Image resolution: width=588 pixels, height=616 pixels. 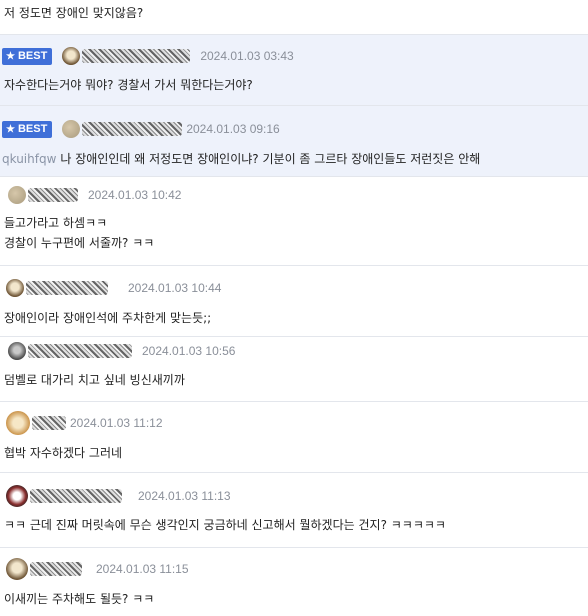 I want to click on comment-date: 2024.01.03 11:13, so click(x=184, y=496).